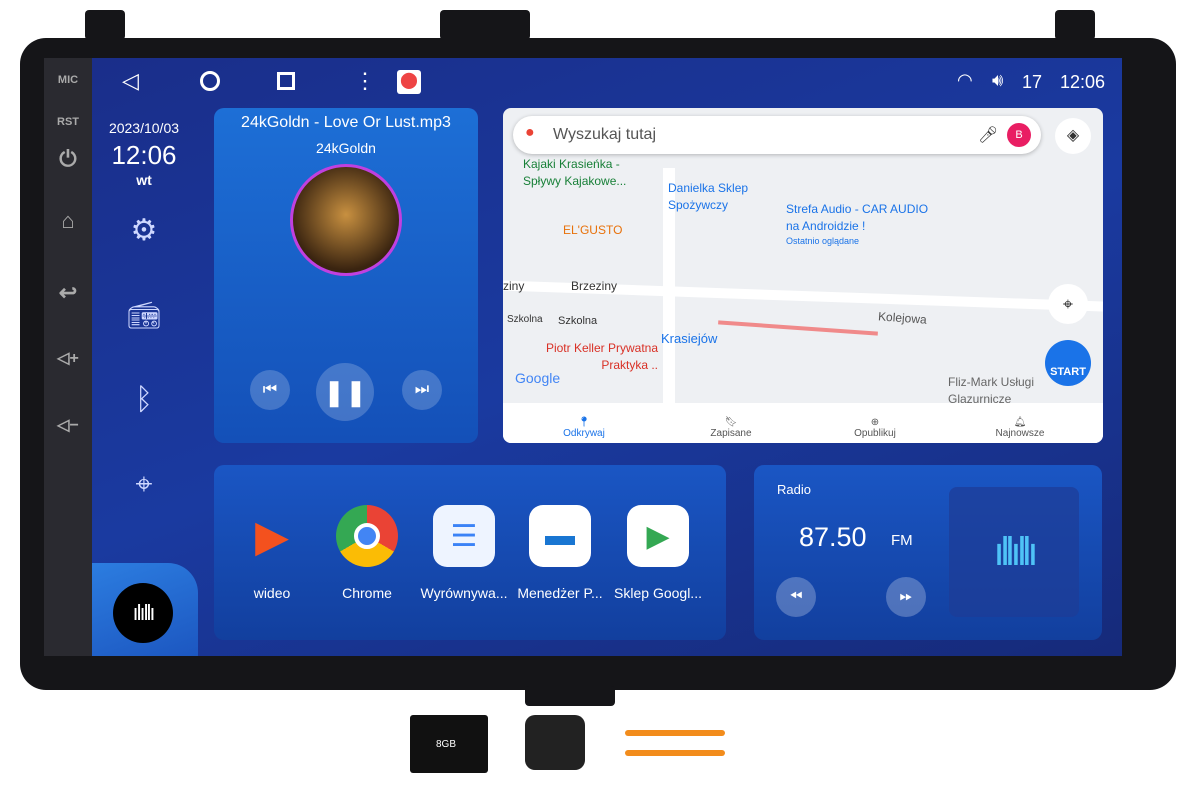  Describe the element at coordinates (409, 82) in the screenshot. I see `maps-shortcut-icon: ⬤` at that location.